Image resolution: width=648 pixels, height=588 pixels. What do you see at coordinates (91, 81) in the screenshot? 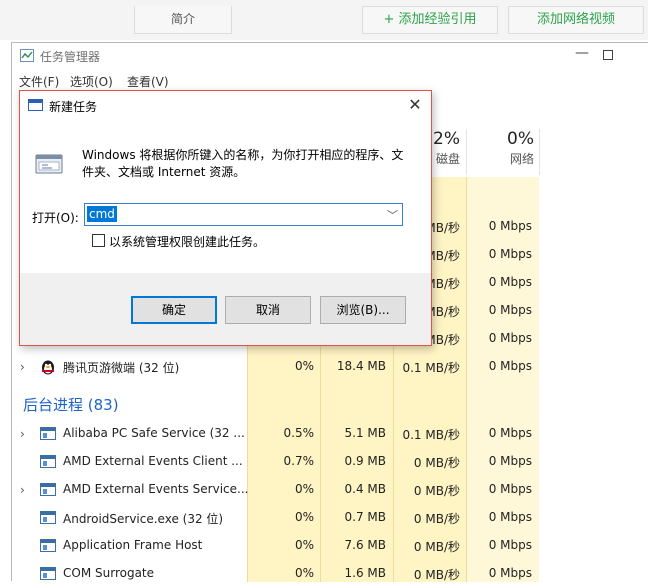
I see `menu-options: 选项(O)` at bounding box center [91, 81].